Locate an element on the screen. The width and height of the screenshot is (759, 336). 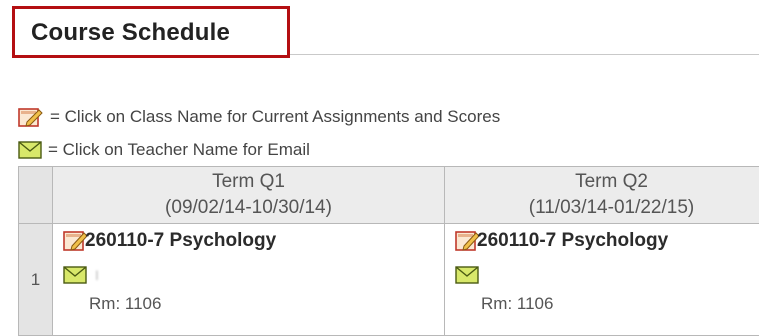
legend-teacher-hint: = Click on Teacher Name for Email is located at coordinates (164, 150).